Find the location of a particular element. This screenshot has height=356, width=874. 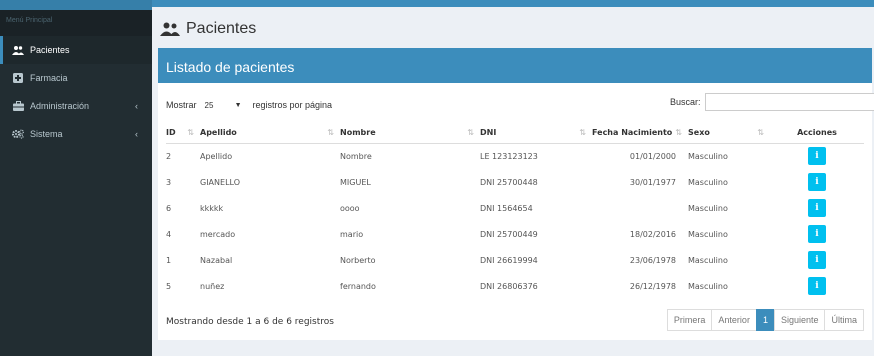

column-header-fecha-nacimiento: Fecha Nacimiento ⇅ is located at coordinates (640, 133).